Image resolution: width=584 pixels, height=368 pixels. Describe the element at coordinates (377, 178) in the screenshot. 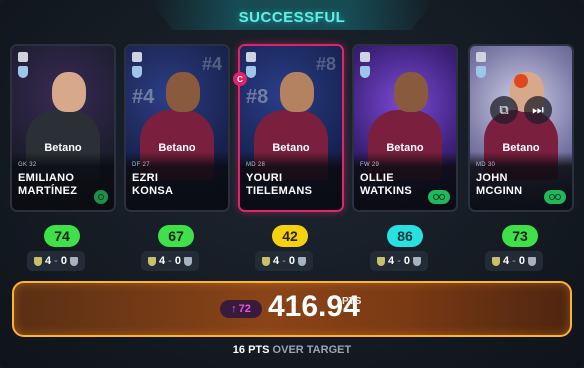

I see `player-first-name: OLLIE` at that location.